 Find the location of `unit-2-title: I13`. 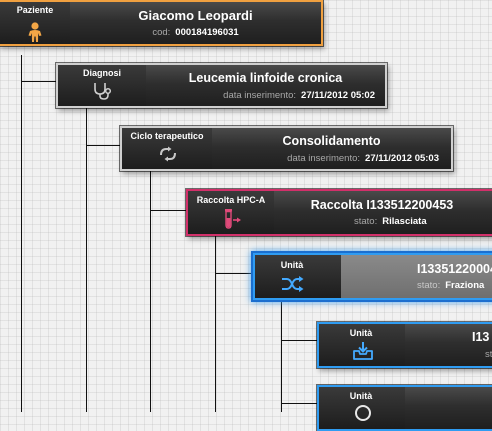

unit-2-title: I13 is located at coordinates (481, 337).